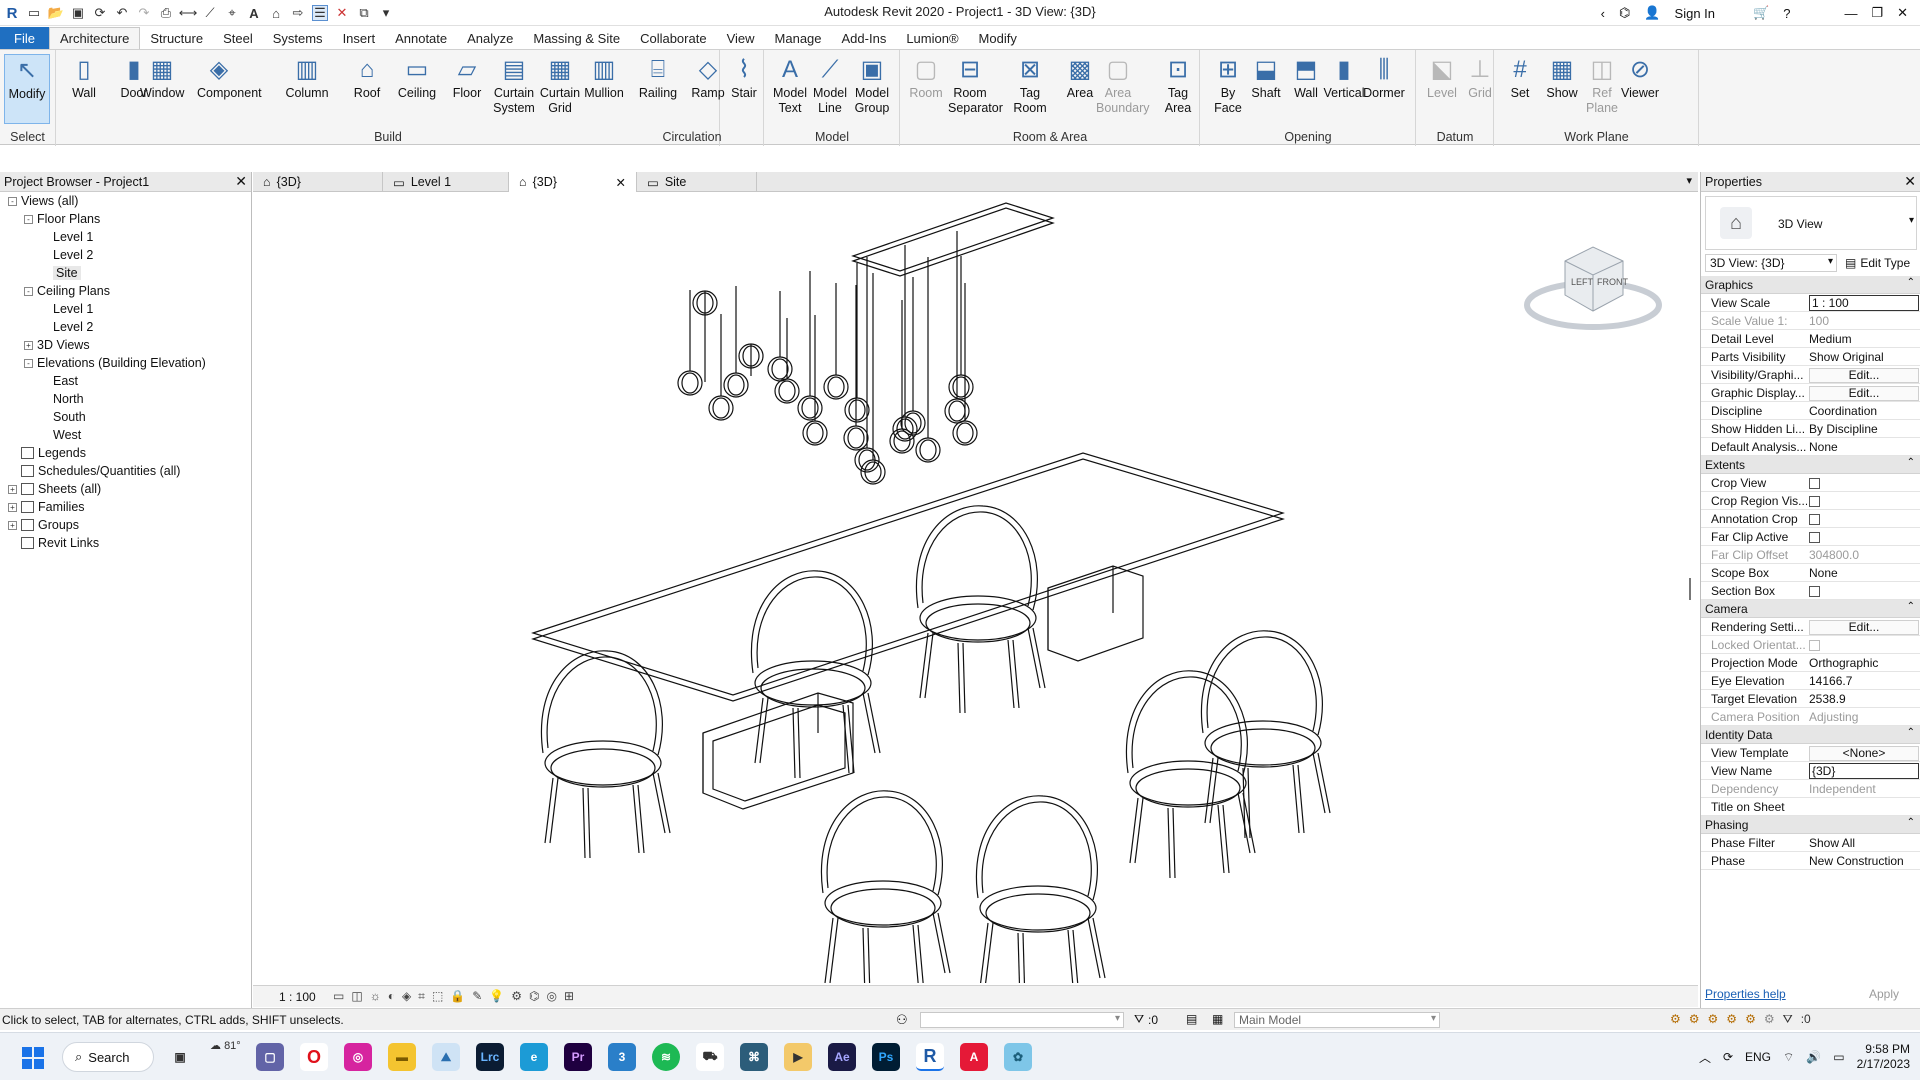 This screenshot has height=1081, width=1920. Describe the element at coordinates (673, 38) in the screenshot. I see `tab-collaborate: Collaborate` at that location.